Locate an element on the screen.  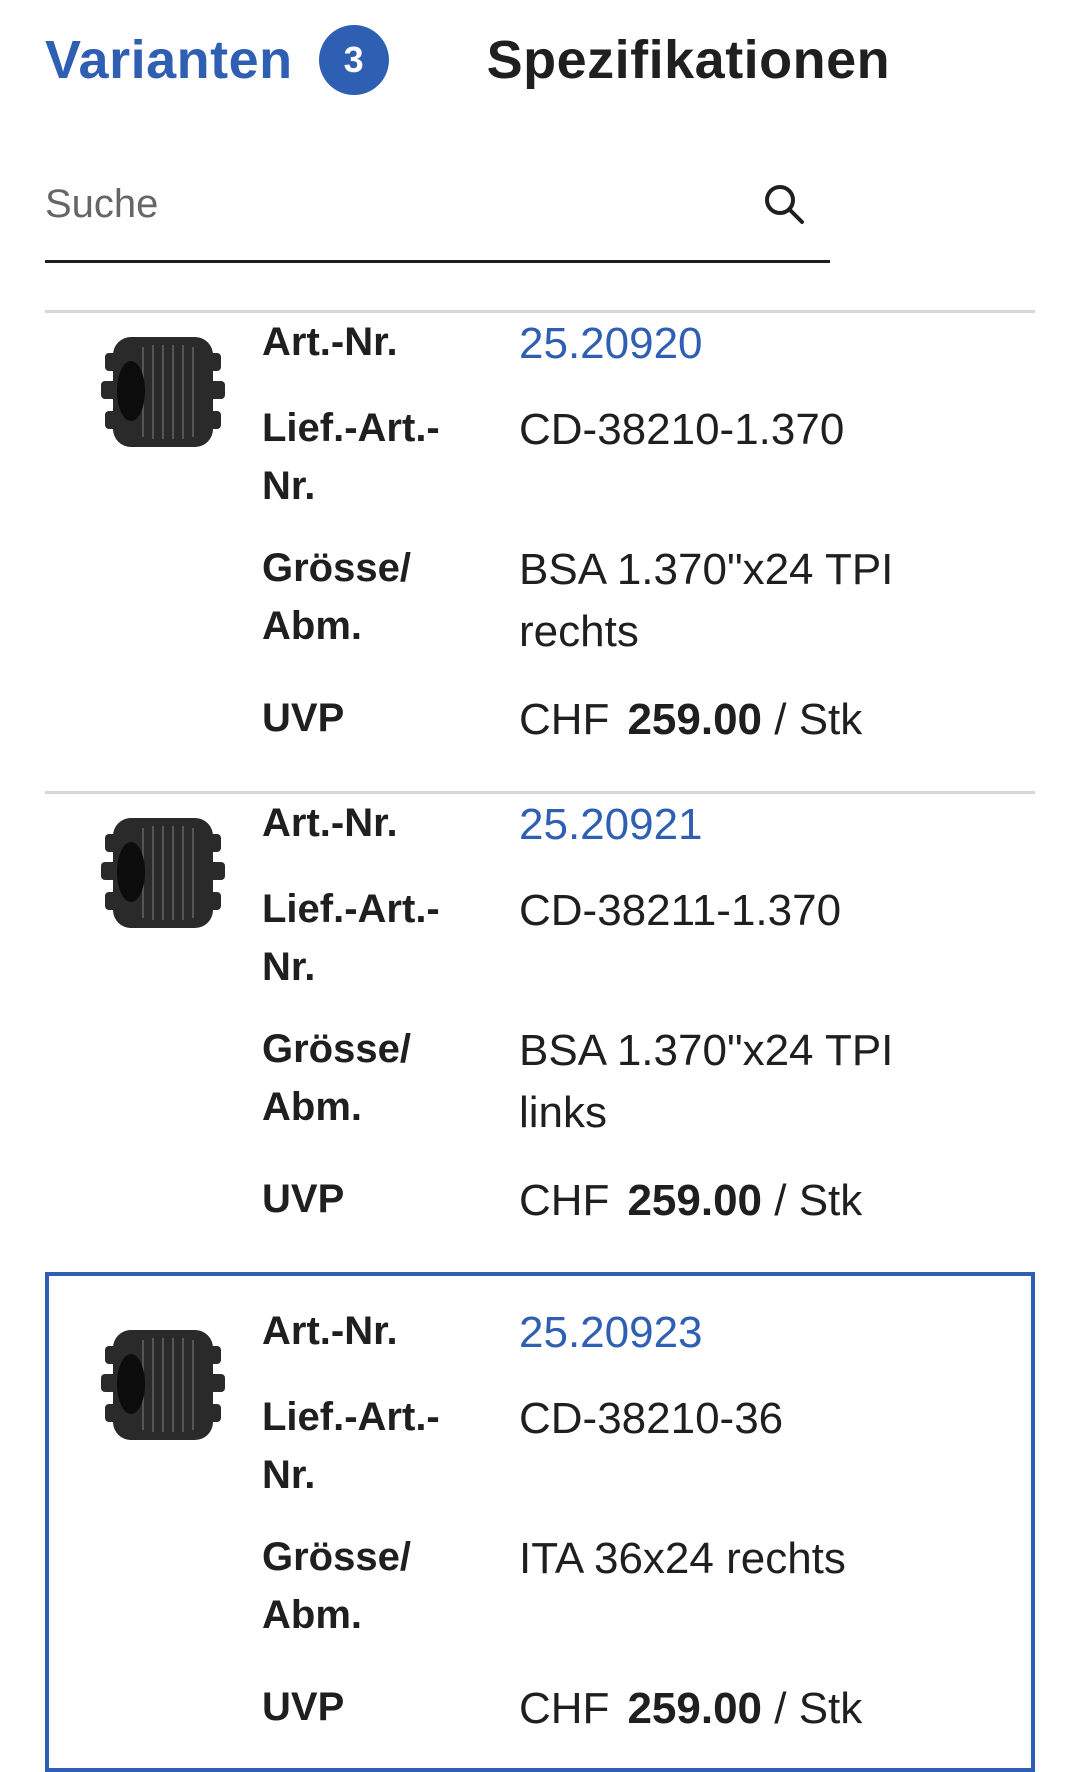
row-lief-art-nr: Lief.-Art.-Nr. CD-38210-1.370 is located at coordinates (632, 469).